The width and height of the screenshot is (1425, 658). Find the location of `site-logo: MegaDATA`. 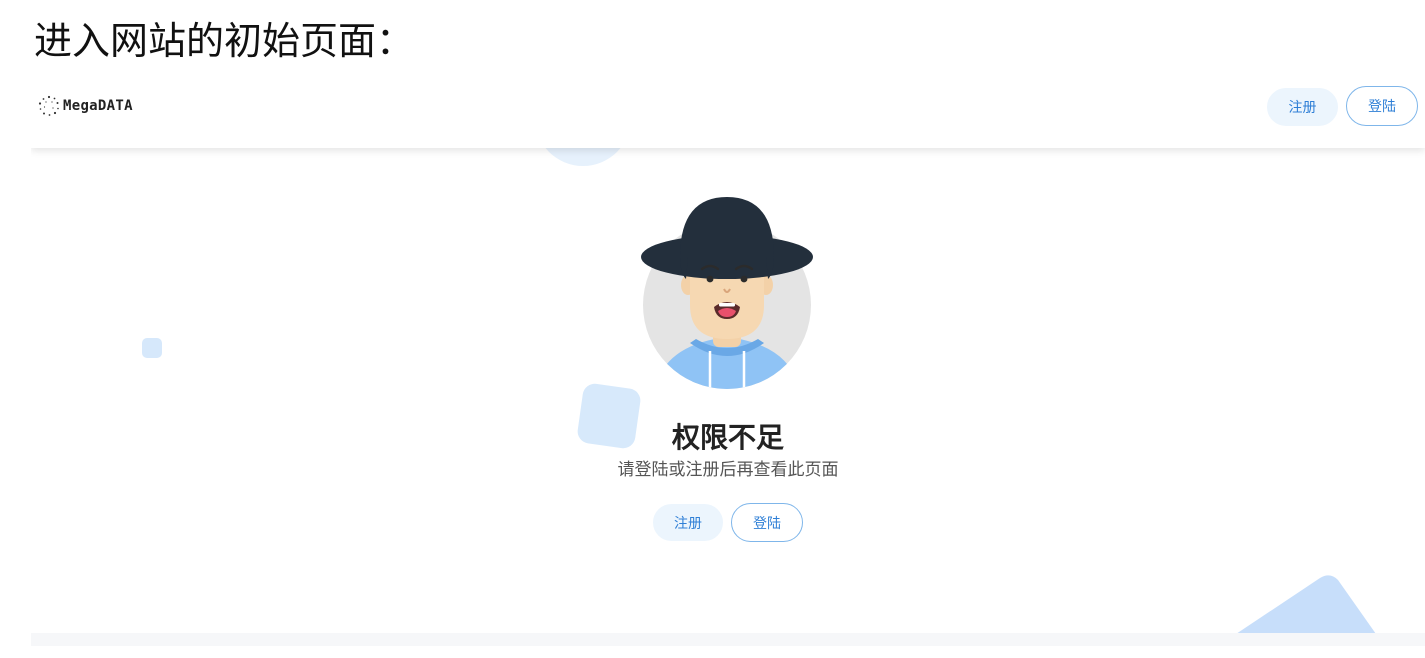

site-logo: MegaDATA is located at coordinates (85, 106).